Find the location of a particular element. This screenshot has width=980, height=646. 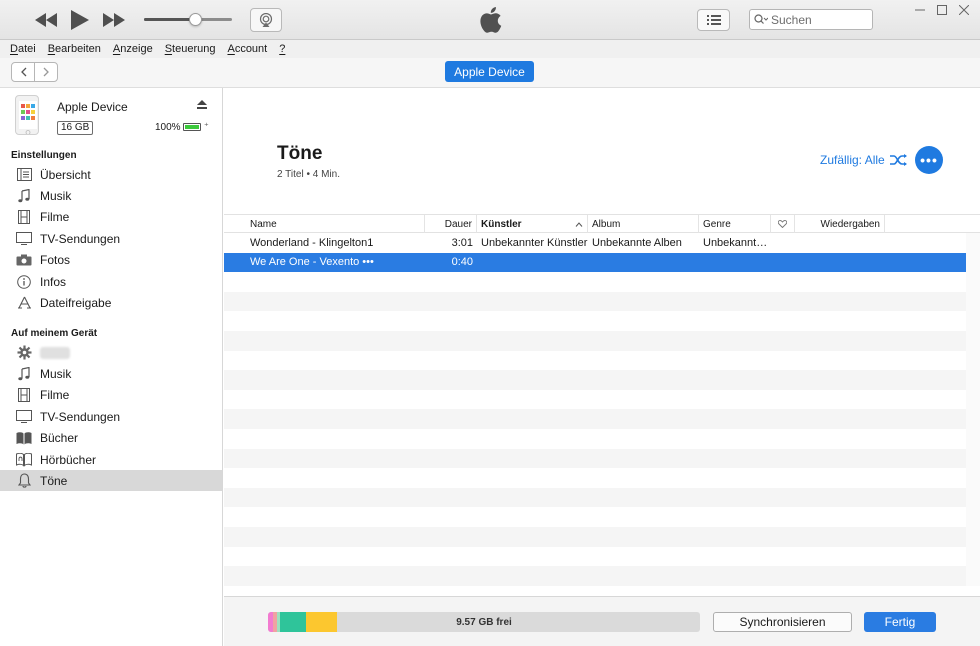

done-button: Fertig is located at coordinates (900, 622).